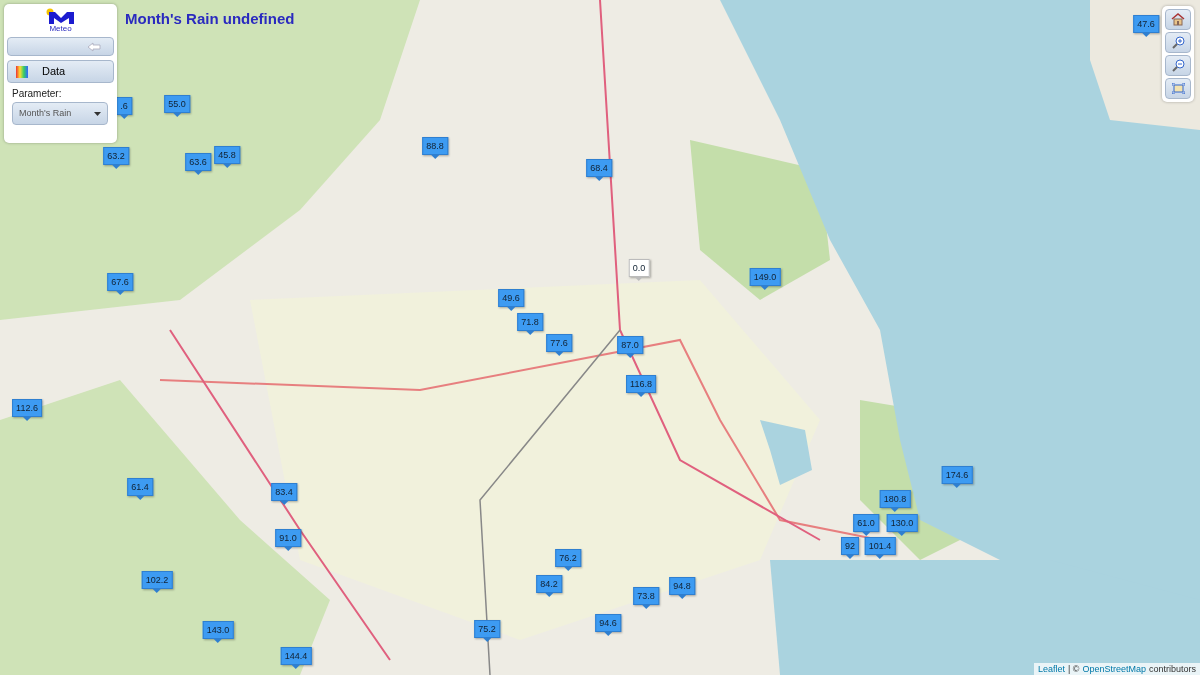 The image size is (1200, 675). I want to click on zoom-in-button, so click(1178, 42).